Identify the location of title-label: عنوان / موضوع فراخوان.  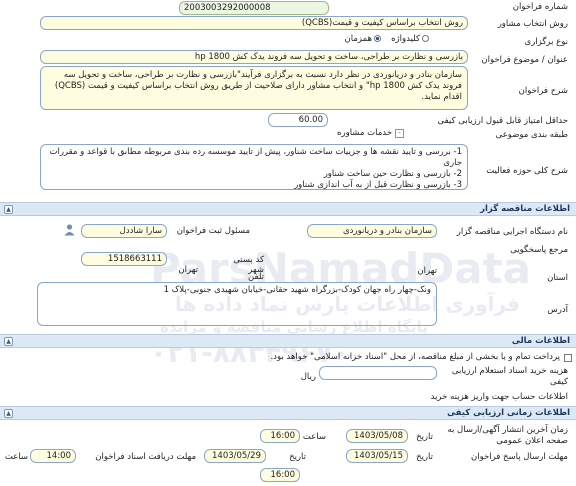
(524, 60).